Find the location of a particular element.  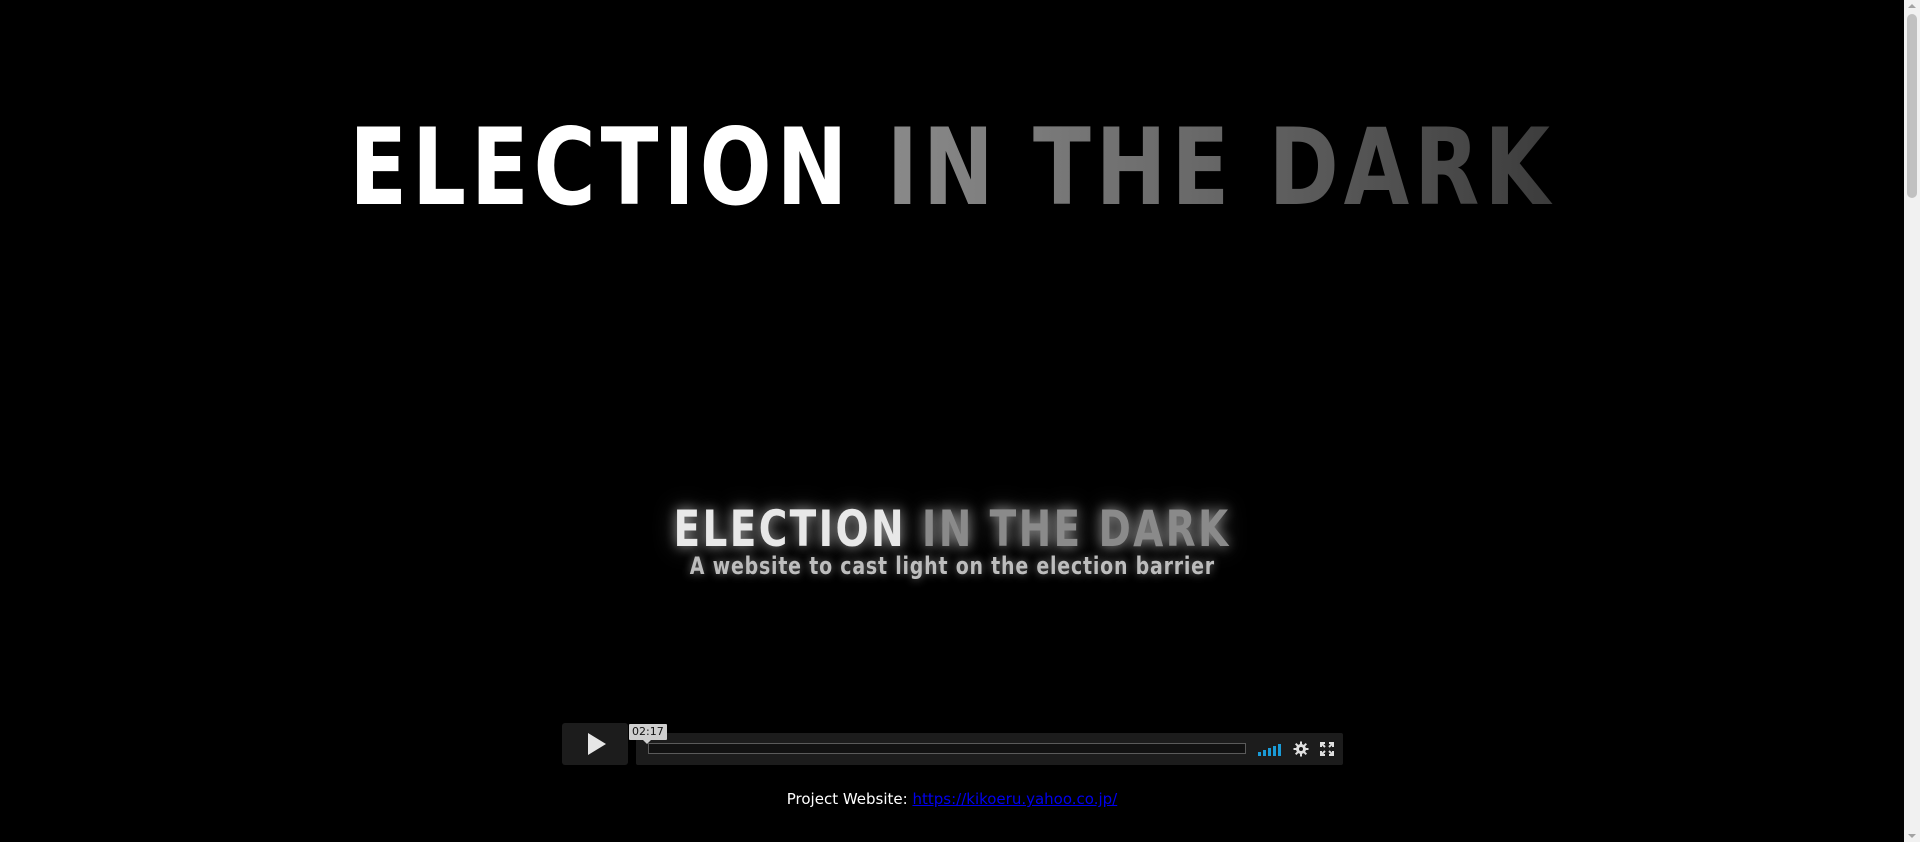

progress-bar is located at coordinates (947, 748).